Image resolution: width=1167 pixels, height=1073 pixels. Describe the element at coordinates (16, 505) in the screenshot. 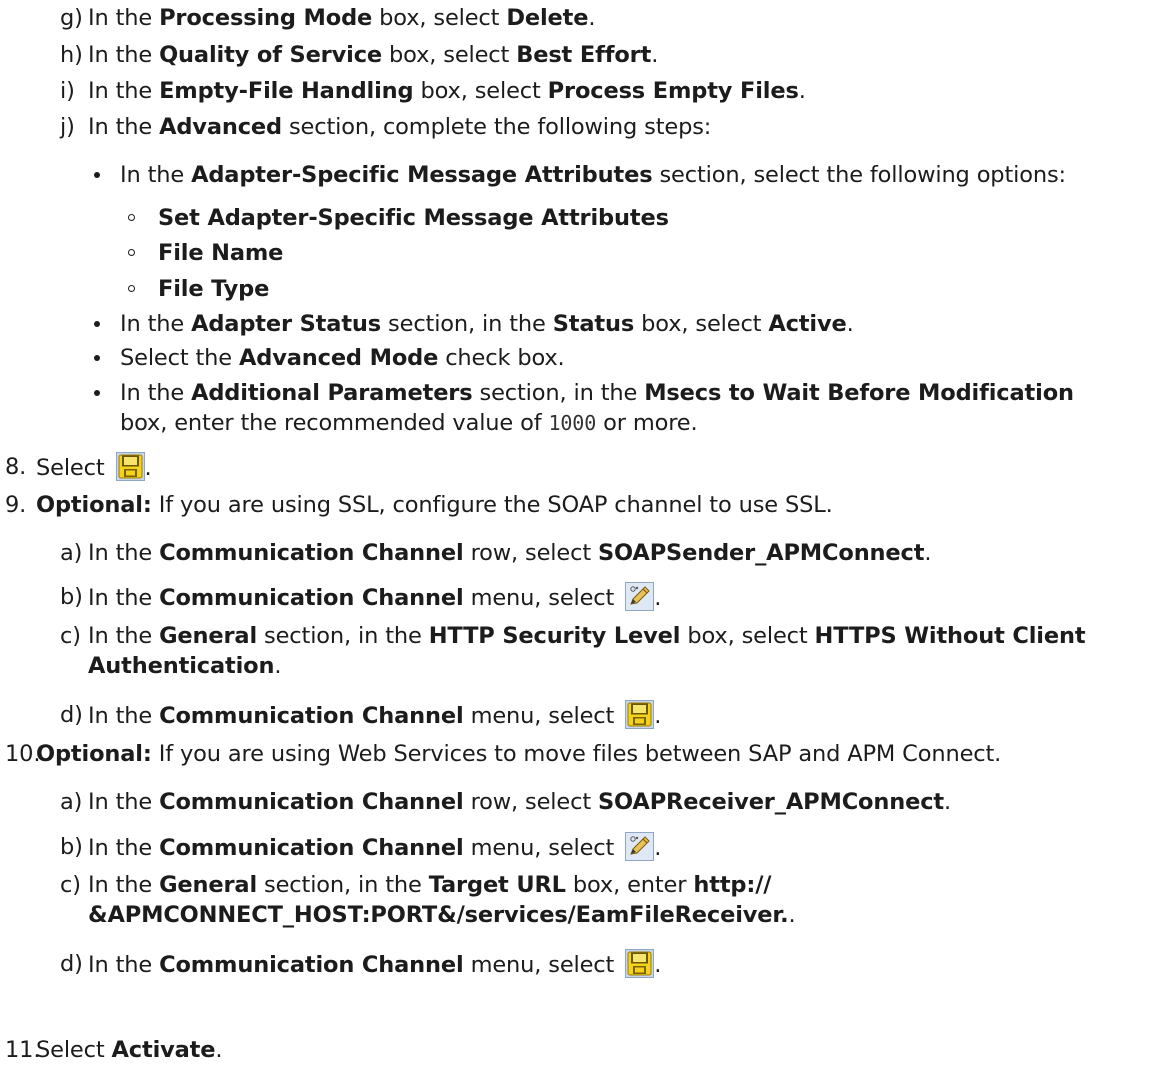

I see `step-number: 9.` at that location.